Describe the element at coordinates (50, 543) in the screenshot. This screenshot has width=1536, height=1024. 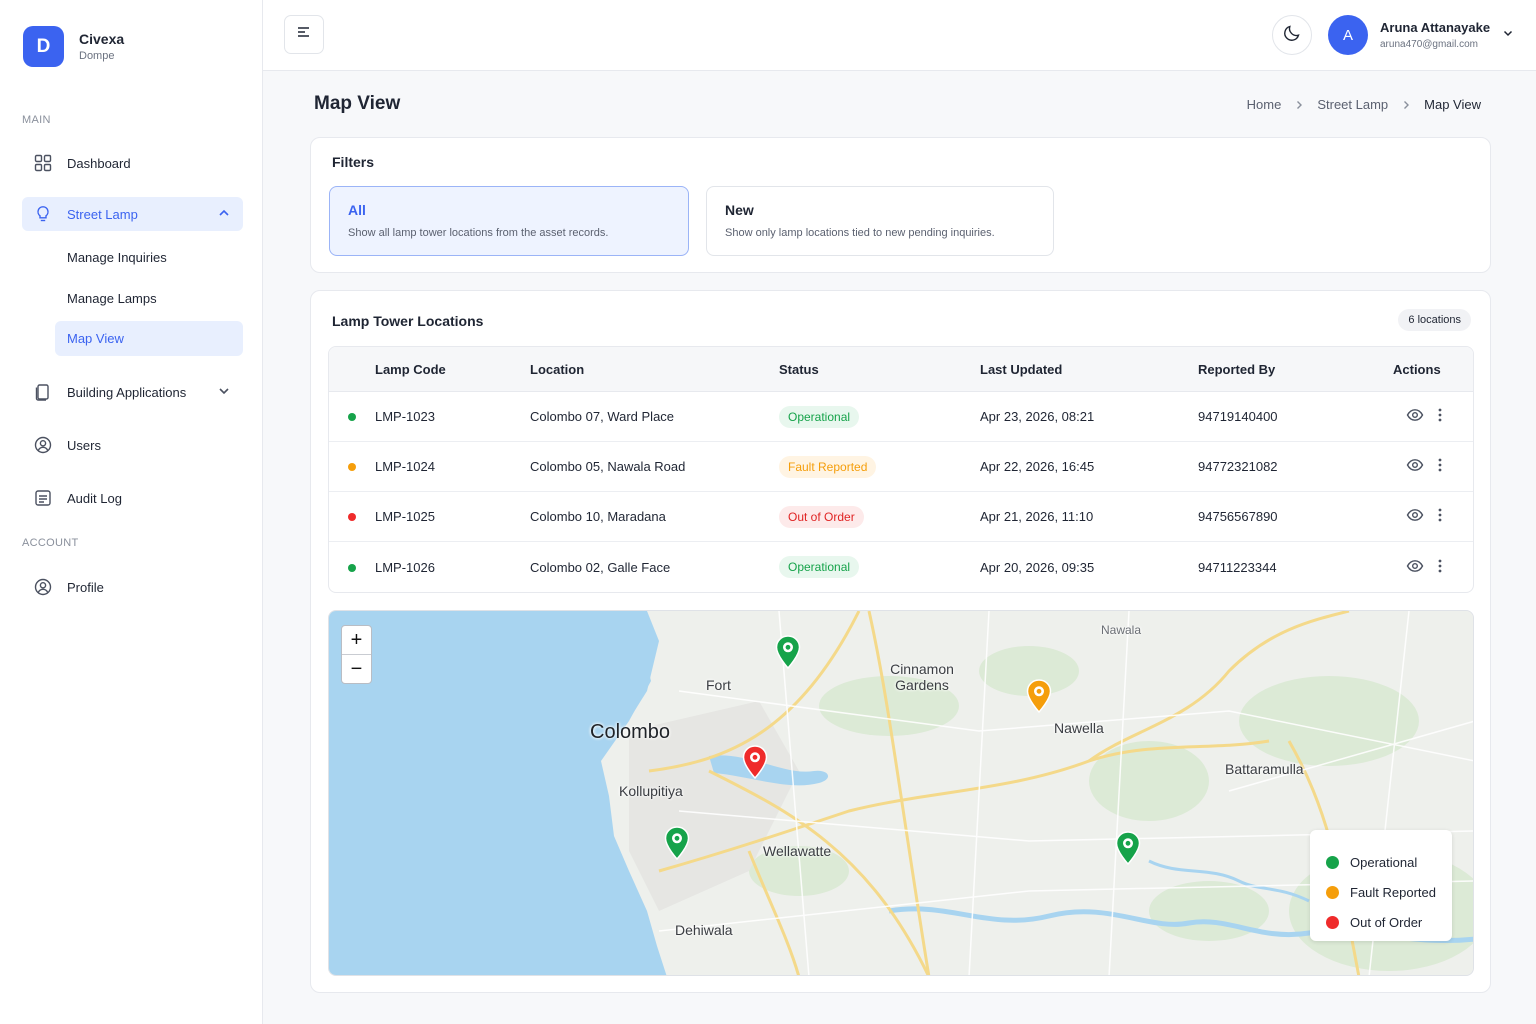
I see `section-label-account: ACCOUNT` at that location.